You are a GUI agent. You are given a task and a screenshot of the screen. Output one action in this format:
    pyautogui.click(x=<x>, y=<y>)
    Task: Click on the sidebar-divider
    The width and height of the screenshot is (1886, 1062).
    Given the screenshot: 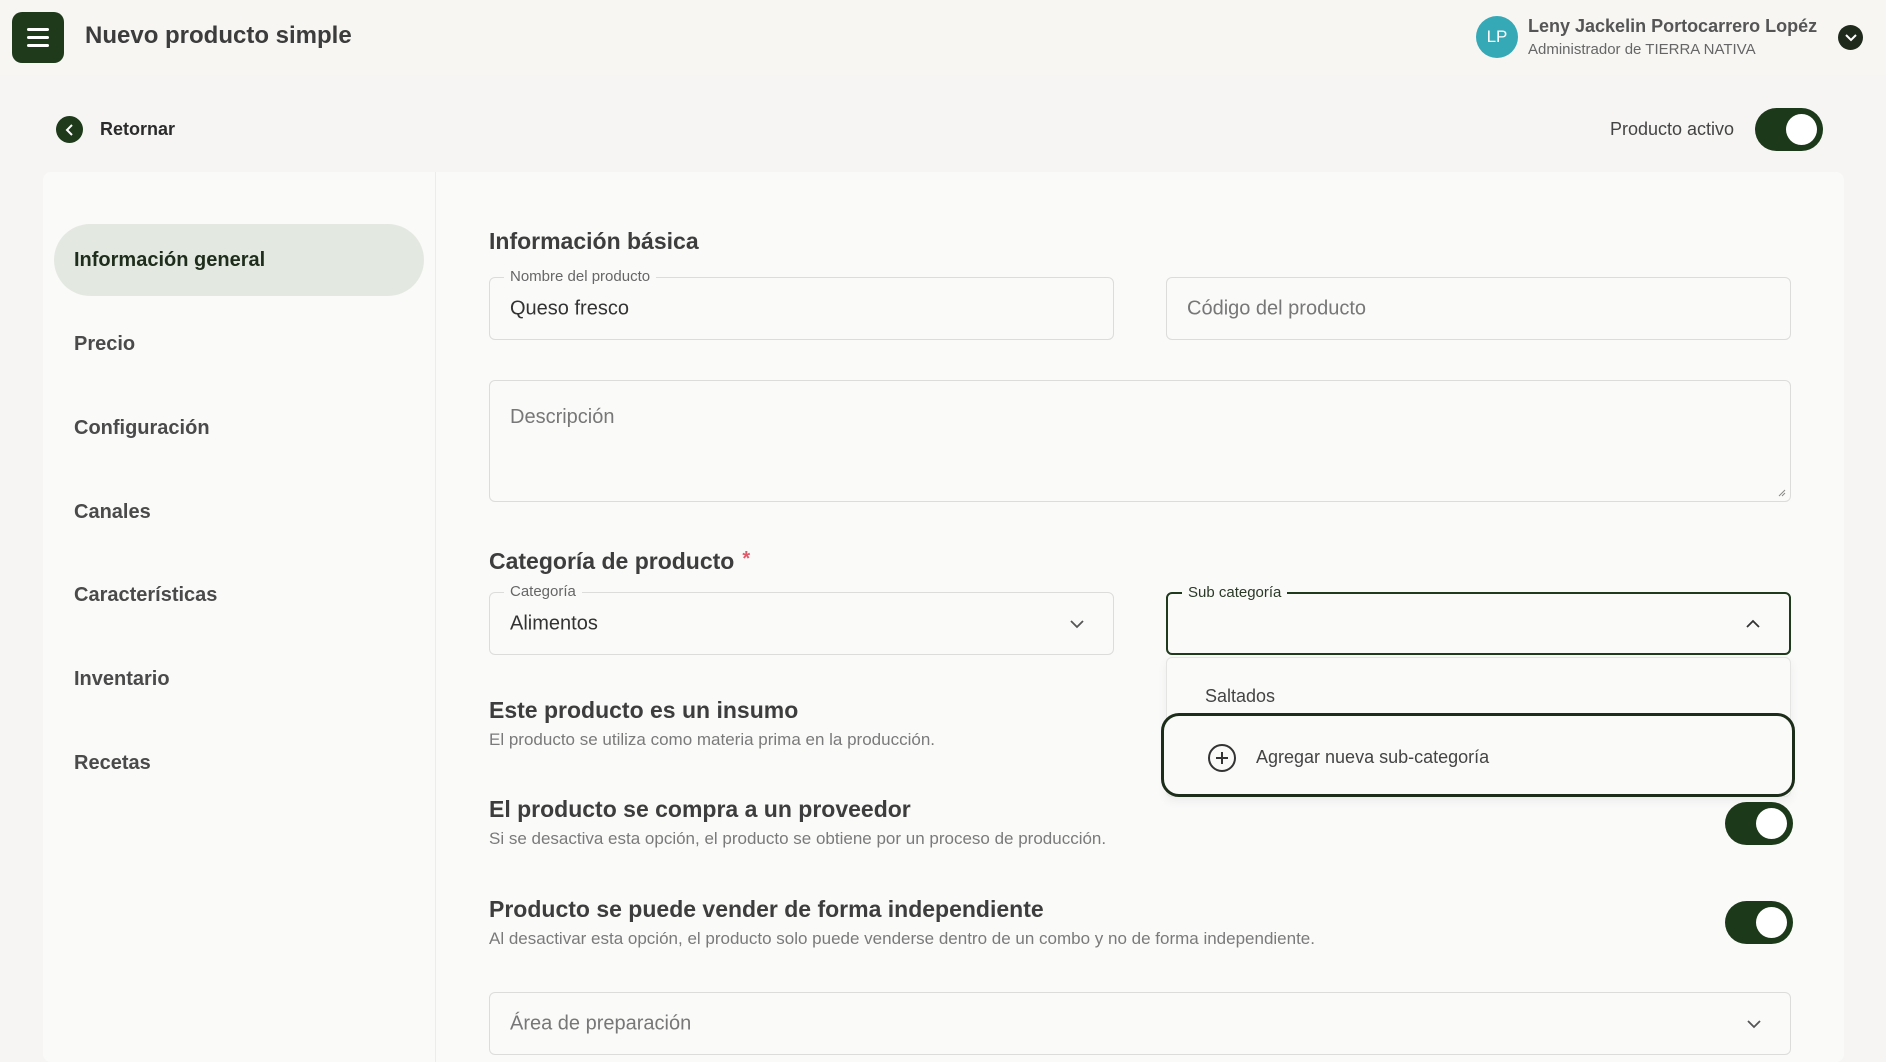 What is the action you would take?
    pyautogui.click(x=435, y=617)
    